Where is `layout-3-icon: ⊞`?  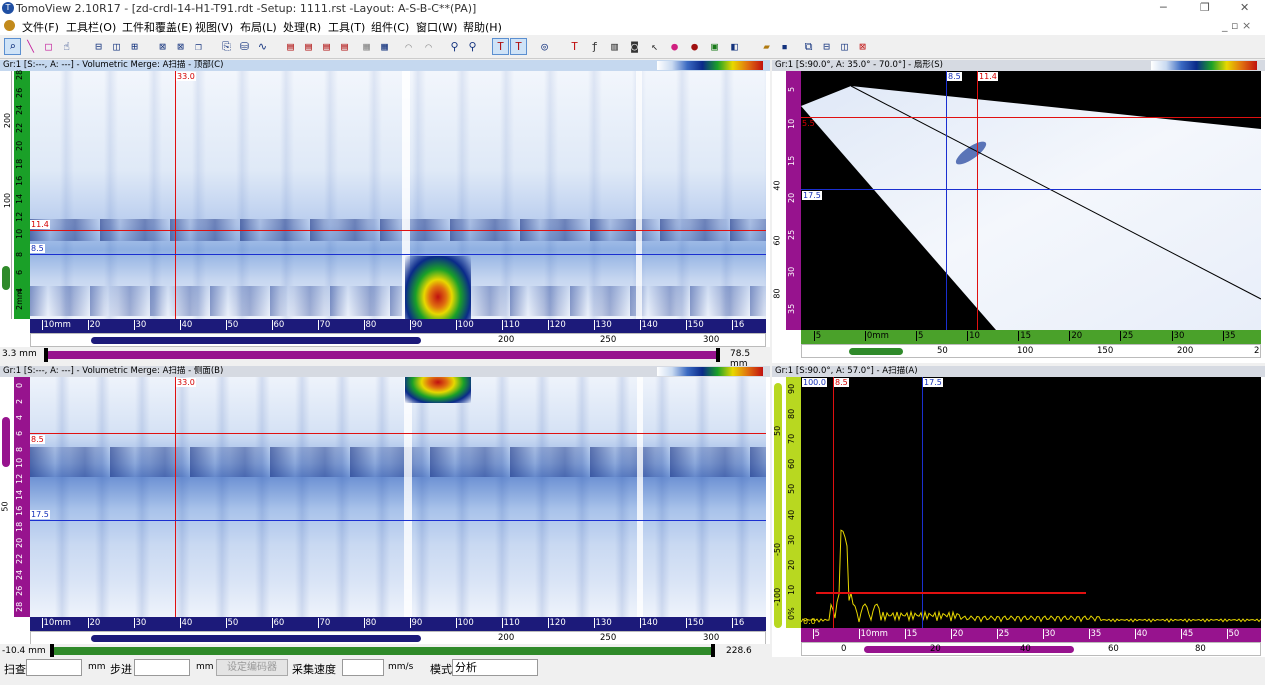
layout-3-icon: ⊞ is located at coordinates (134, 46).